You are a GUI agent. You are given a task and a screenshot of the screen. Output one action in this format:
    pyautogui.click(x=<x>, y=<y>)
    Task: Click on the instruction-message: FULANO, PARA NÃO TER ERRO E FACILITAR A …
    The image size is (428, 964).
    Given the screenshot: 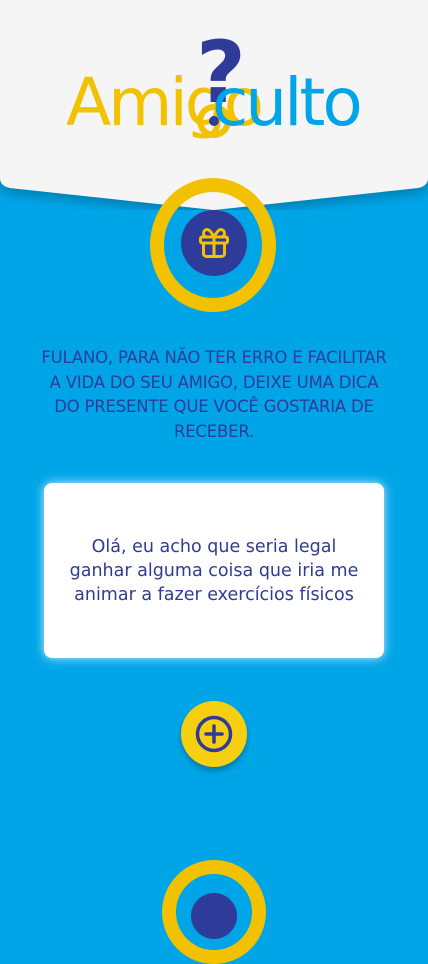 What is the action you would take?
    pyautogui.click(x=214, y=394)
    